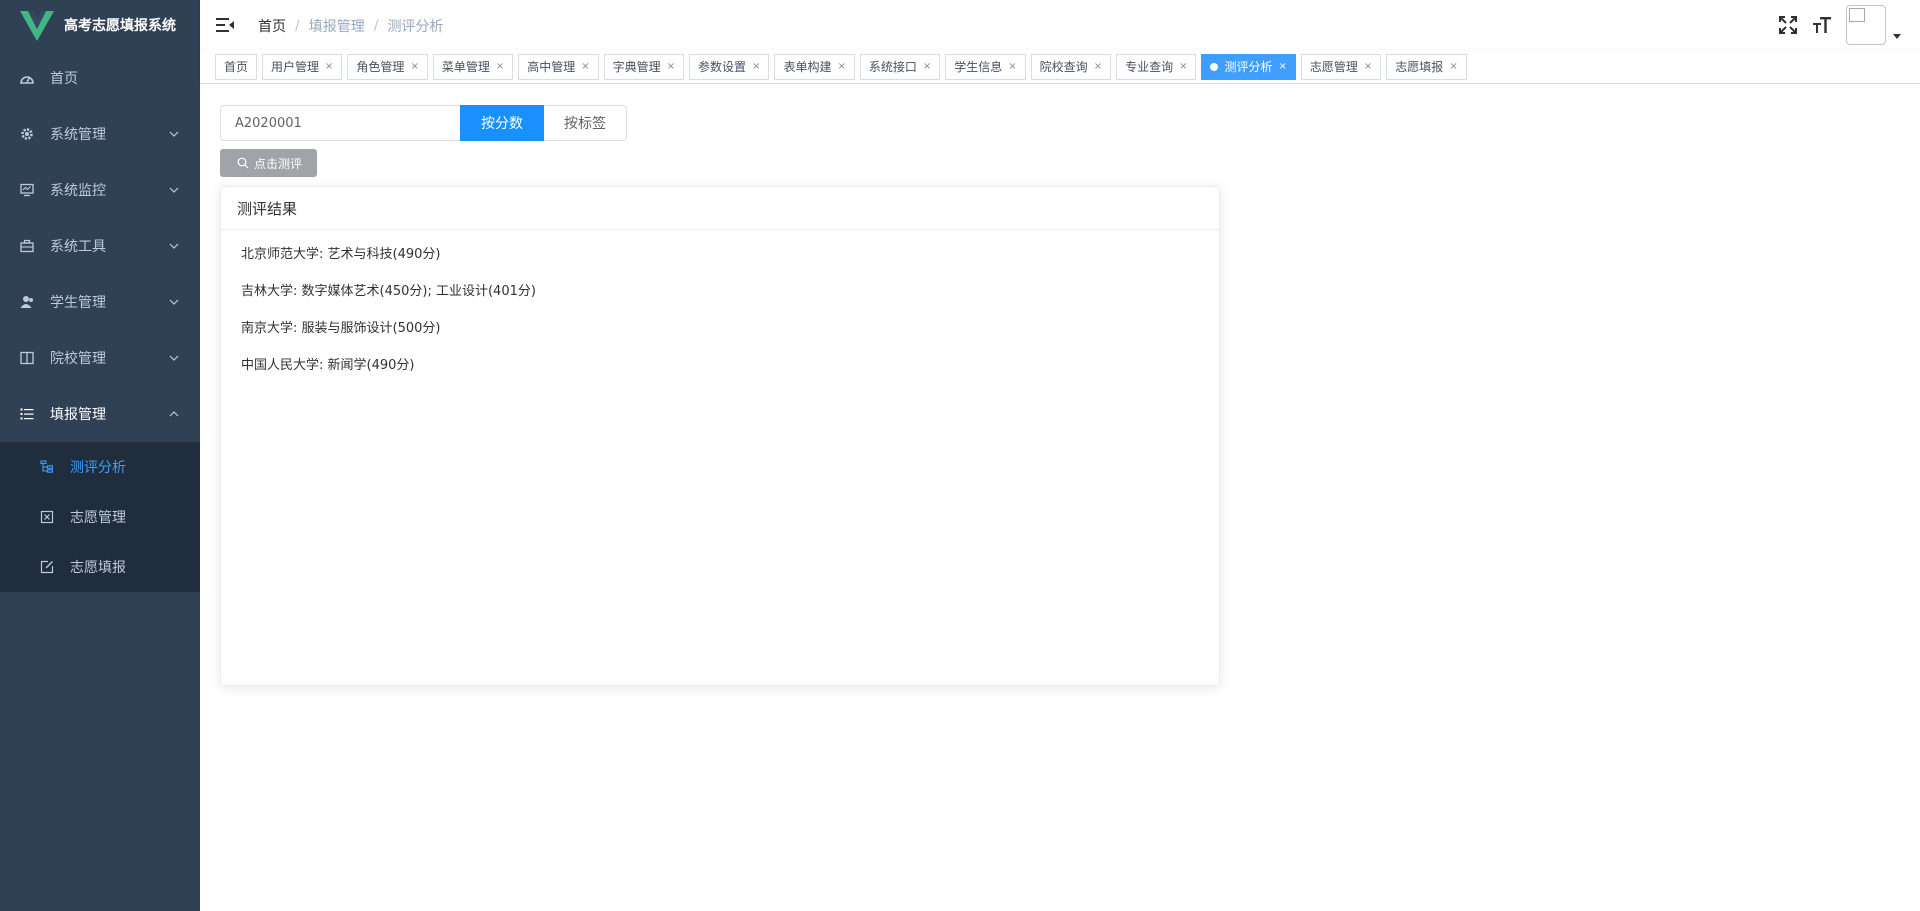 The width and height of the screenshot is (1920, 911). Describe the element at coordinates (1897, 36) in the screenshot. I see `caret-down-icon` at that location.